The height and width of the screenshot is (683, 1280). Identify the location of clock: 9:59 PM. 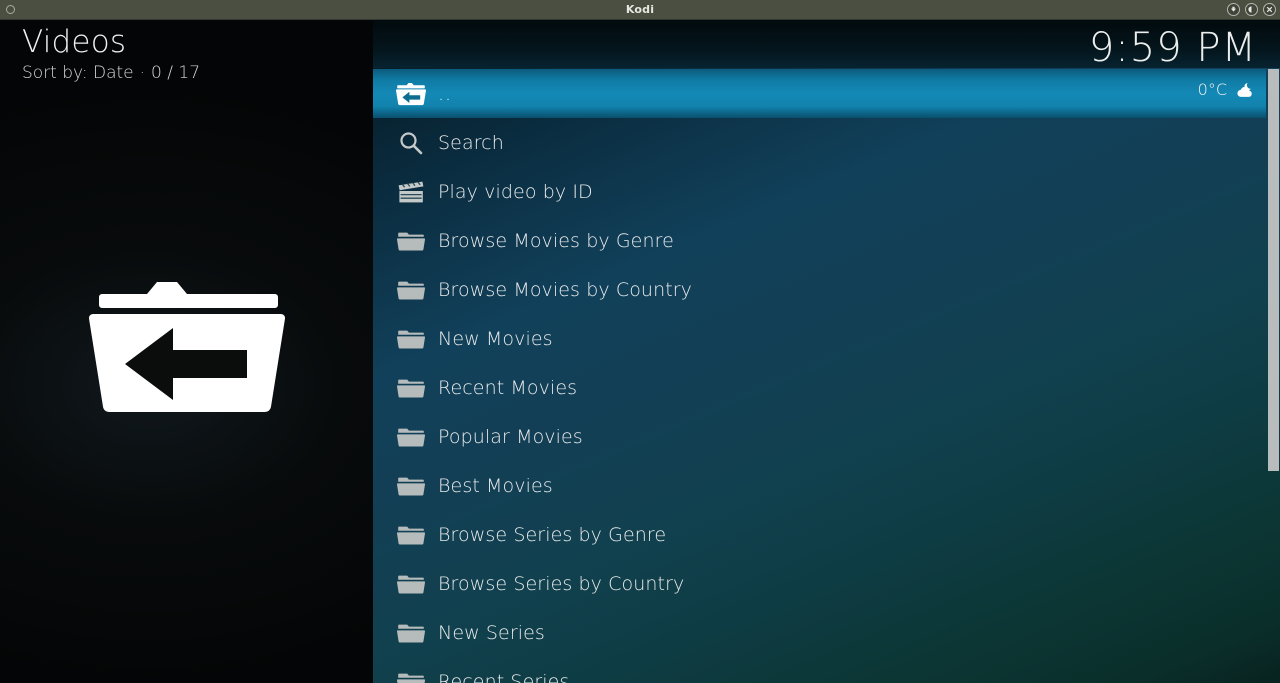
(1172, 48).